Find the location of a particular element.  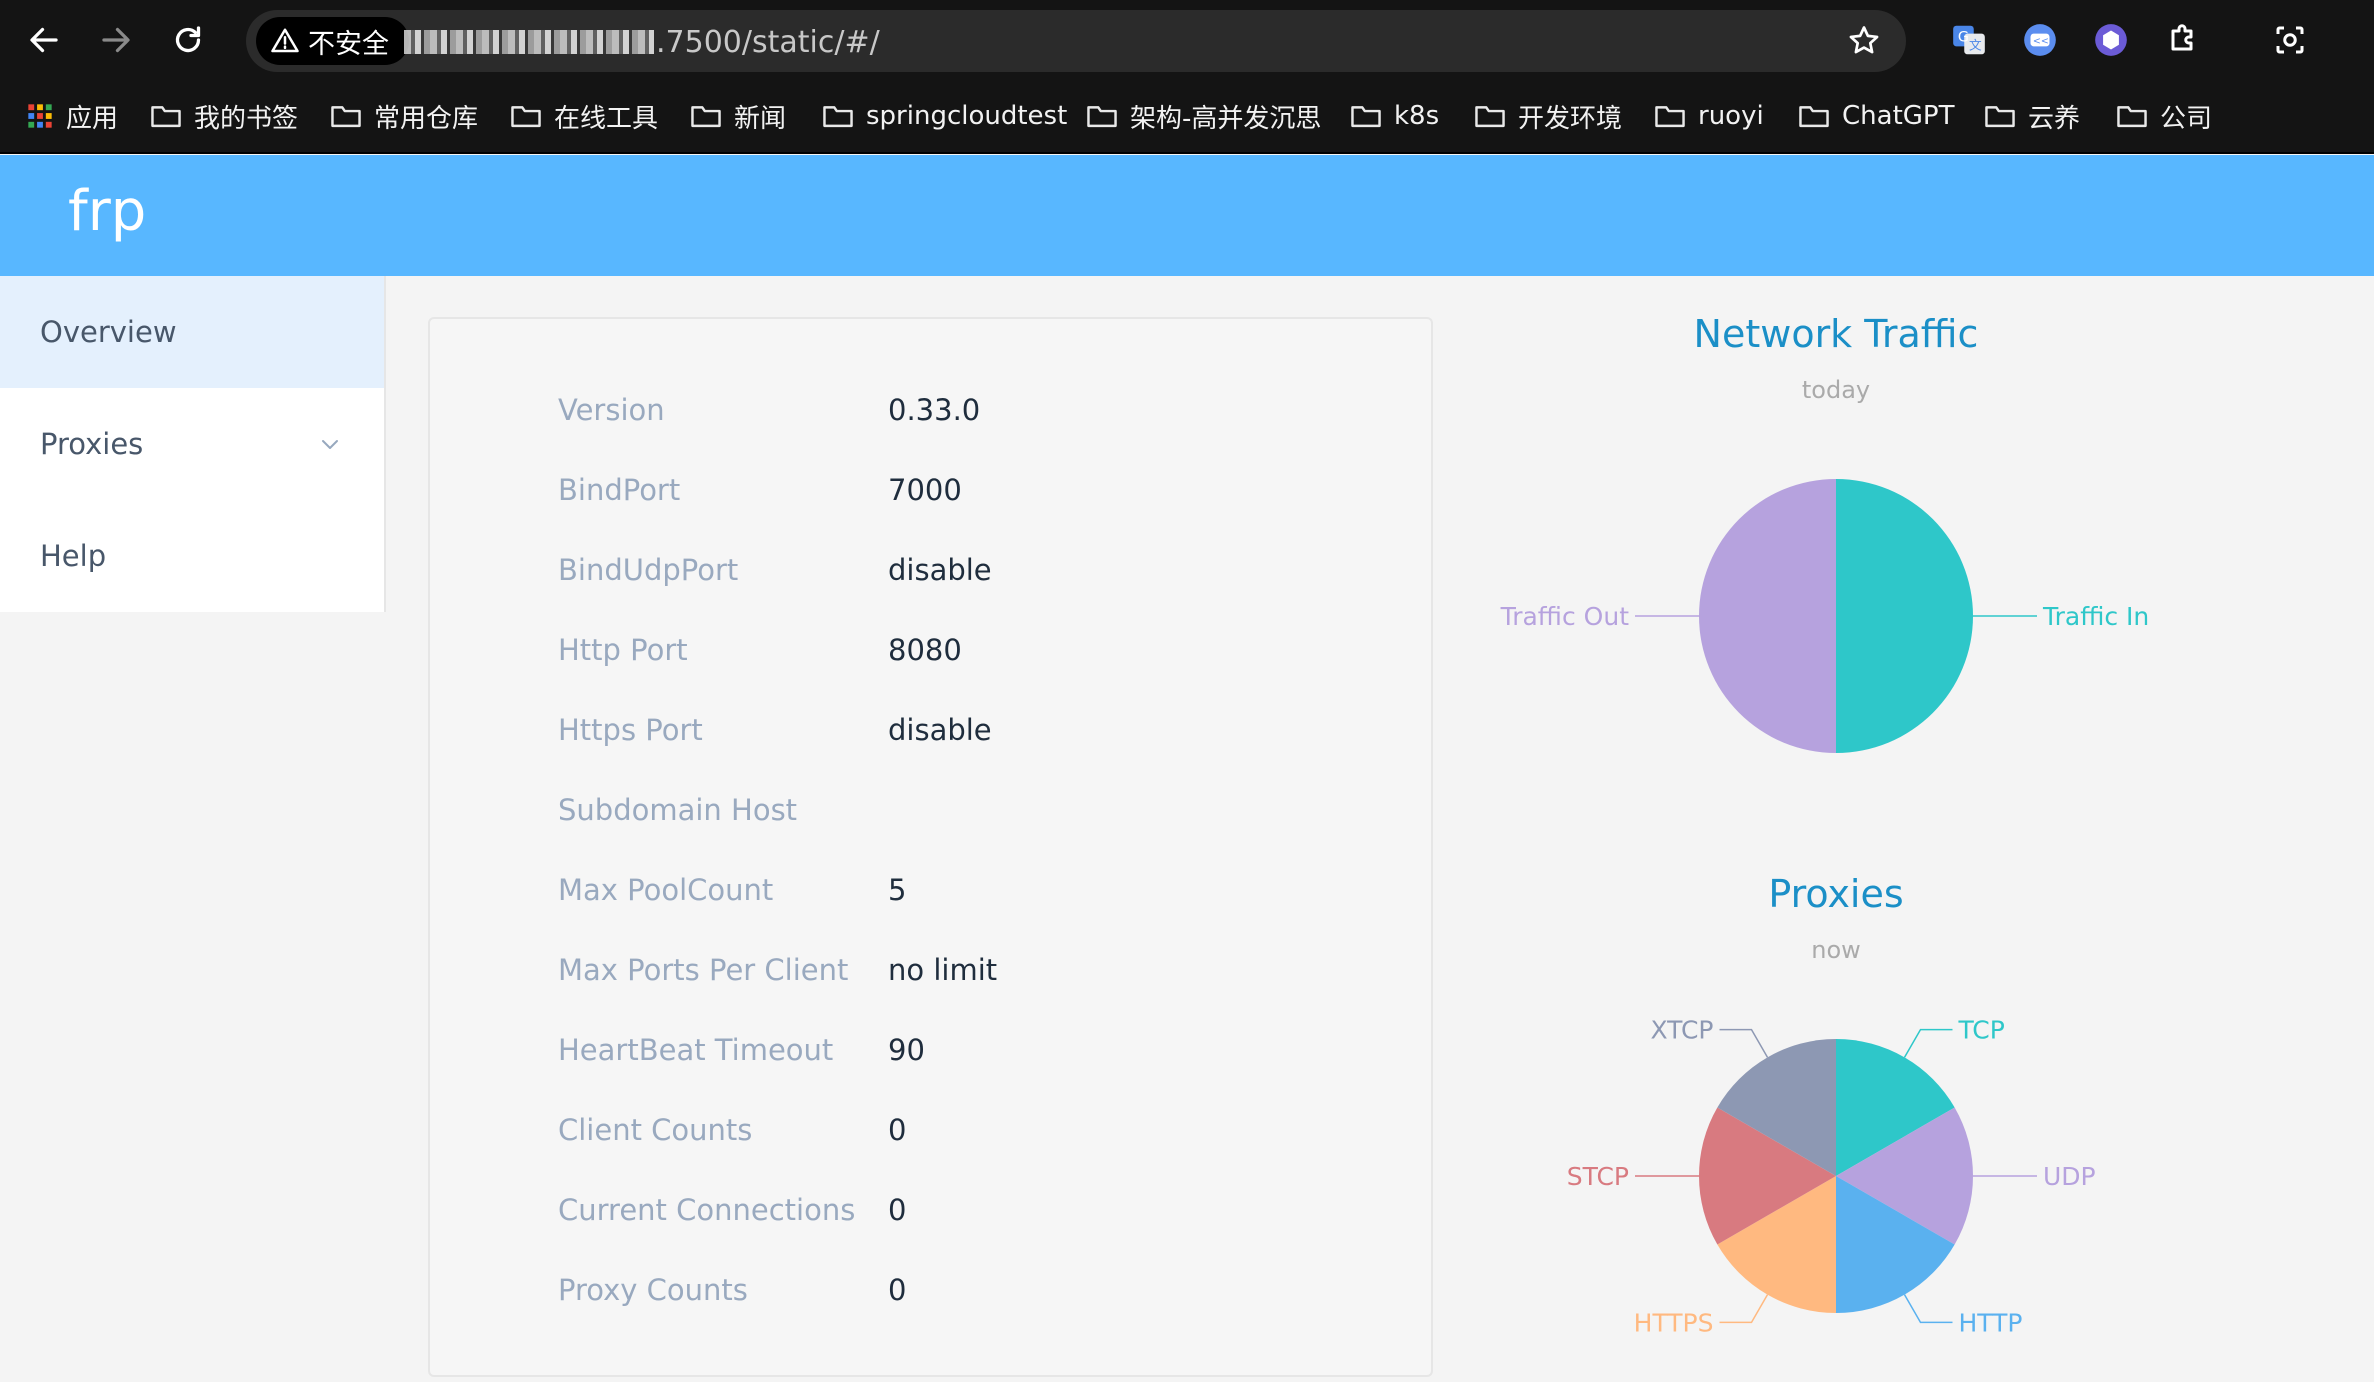

bookmark-folder: ruoyi is located at coordinates (1709, 116).